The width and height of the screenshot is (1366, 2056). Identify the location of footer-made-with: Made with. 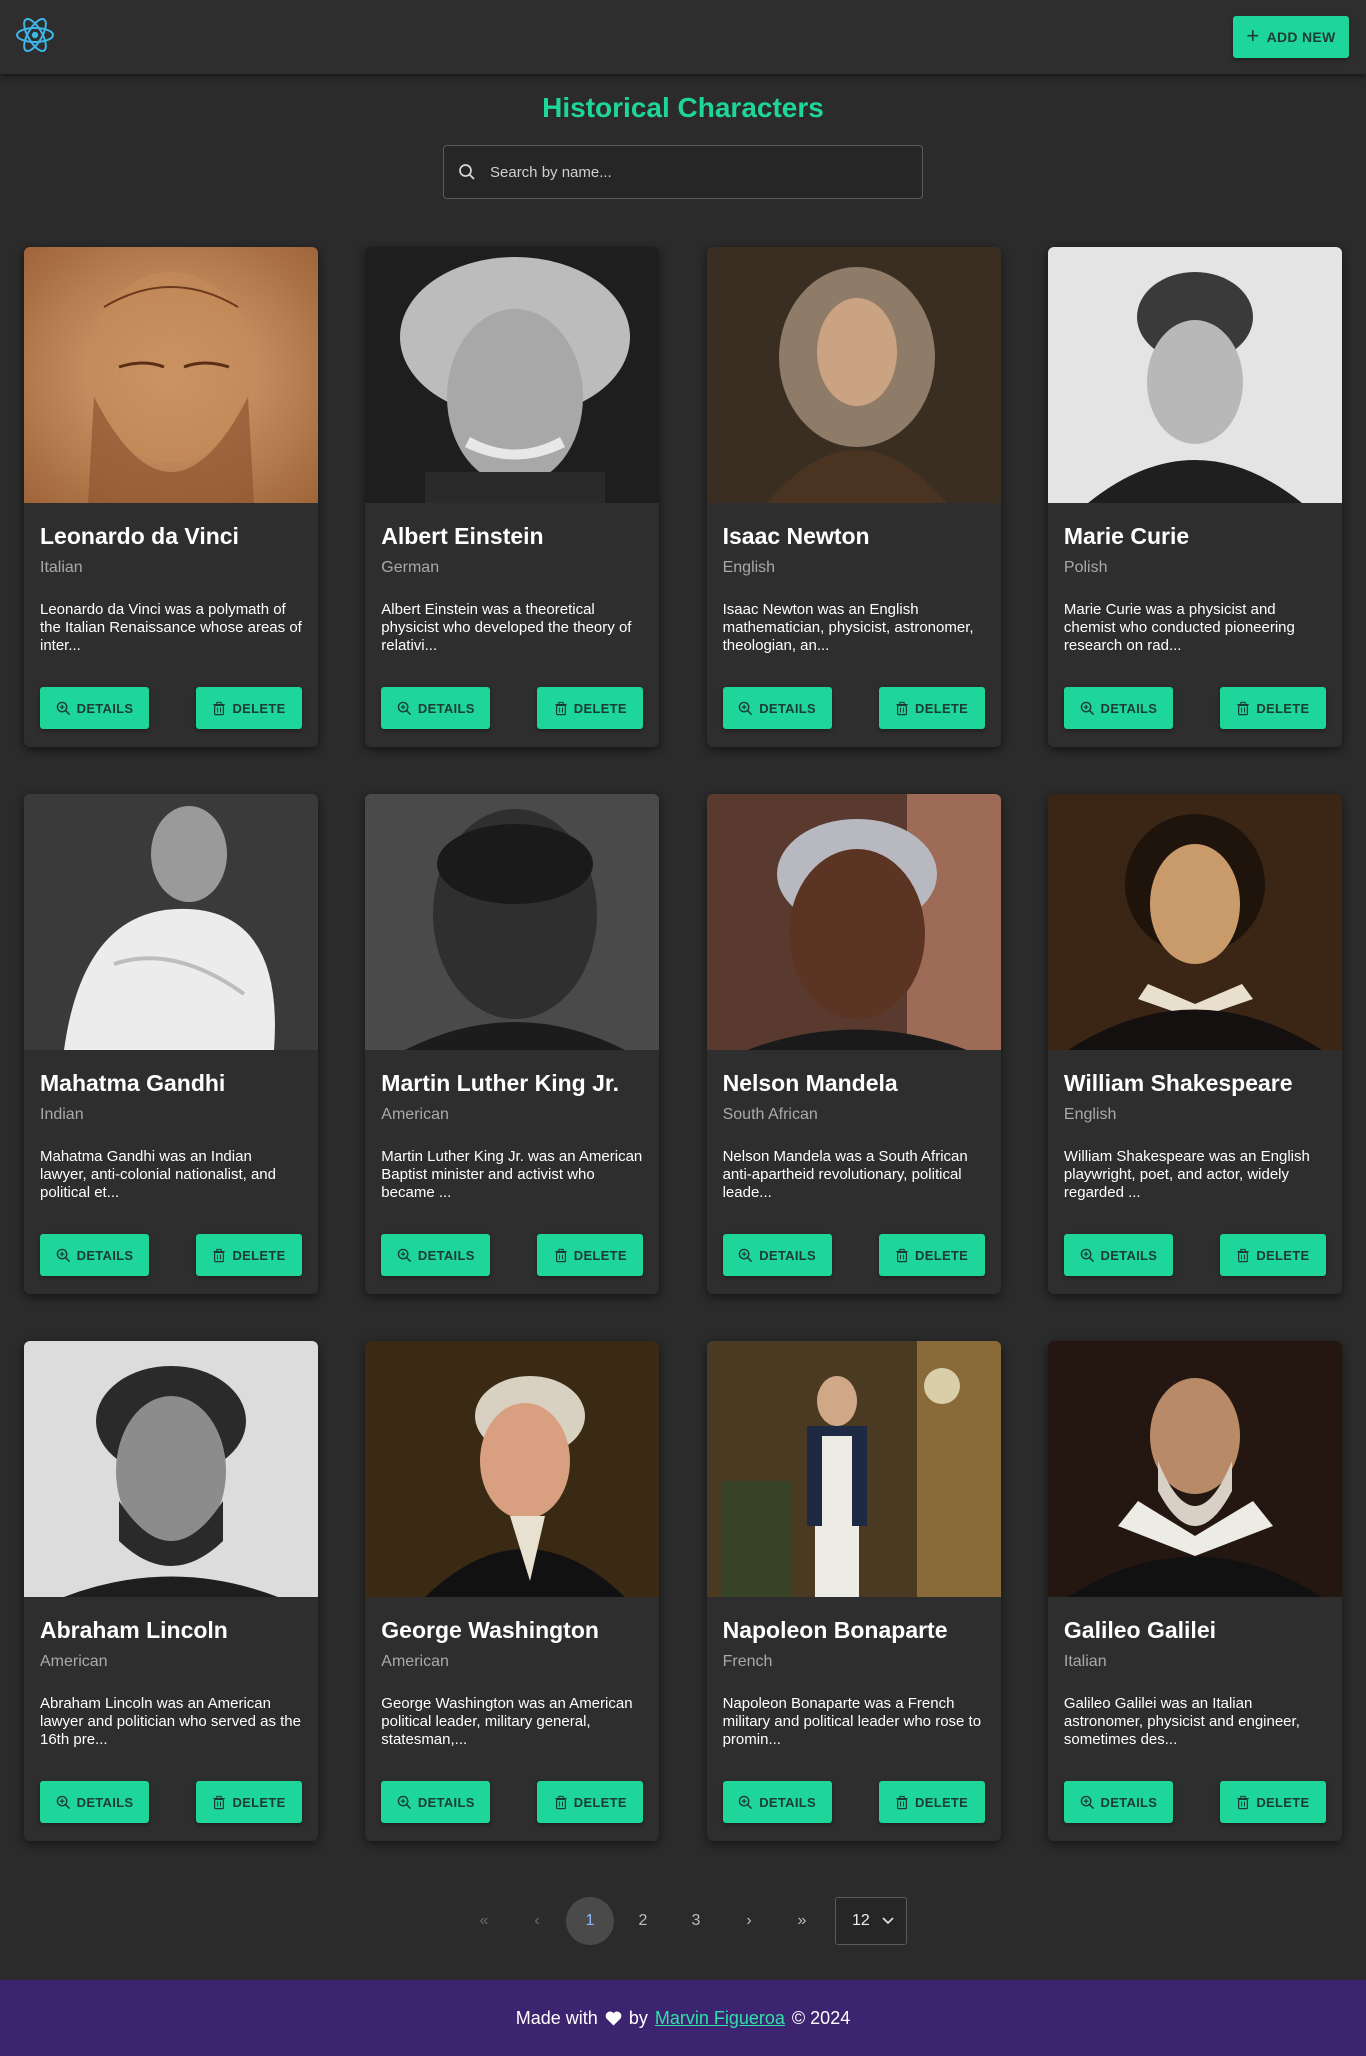
(556, 2017).